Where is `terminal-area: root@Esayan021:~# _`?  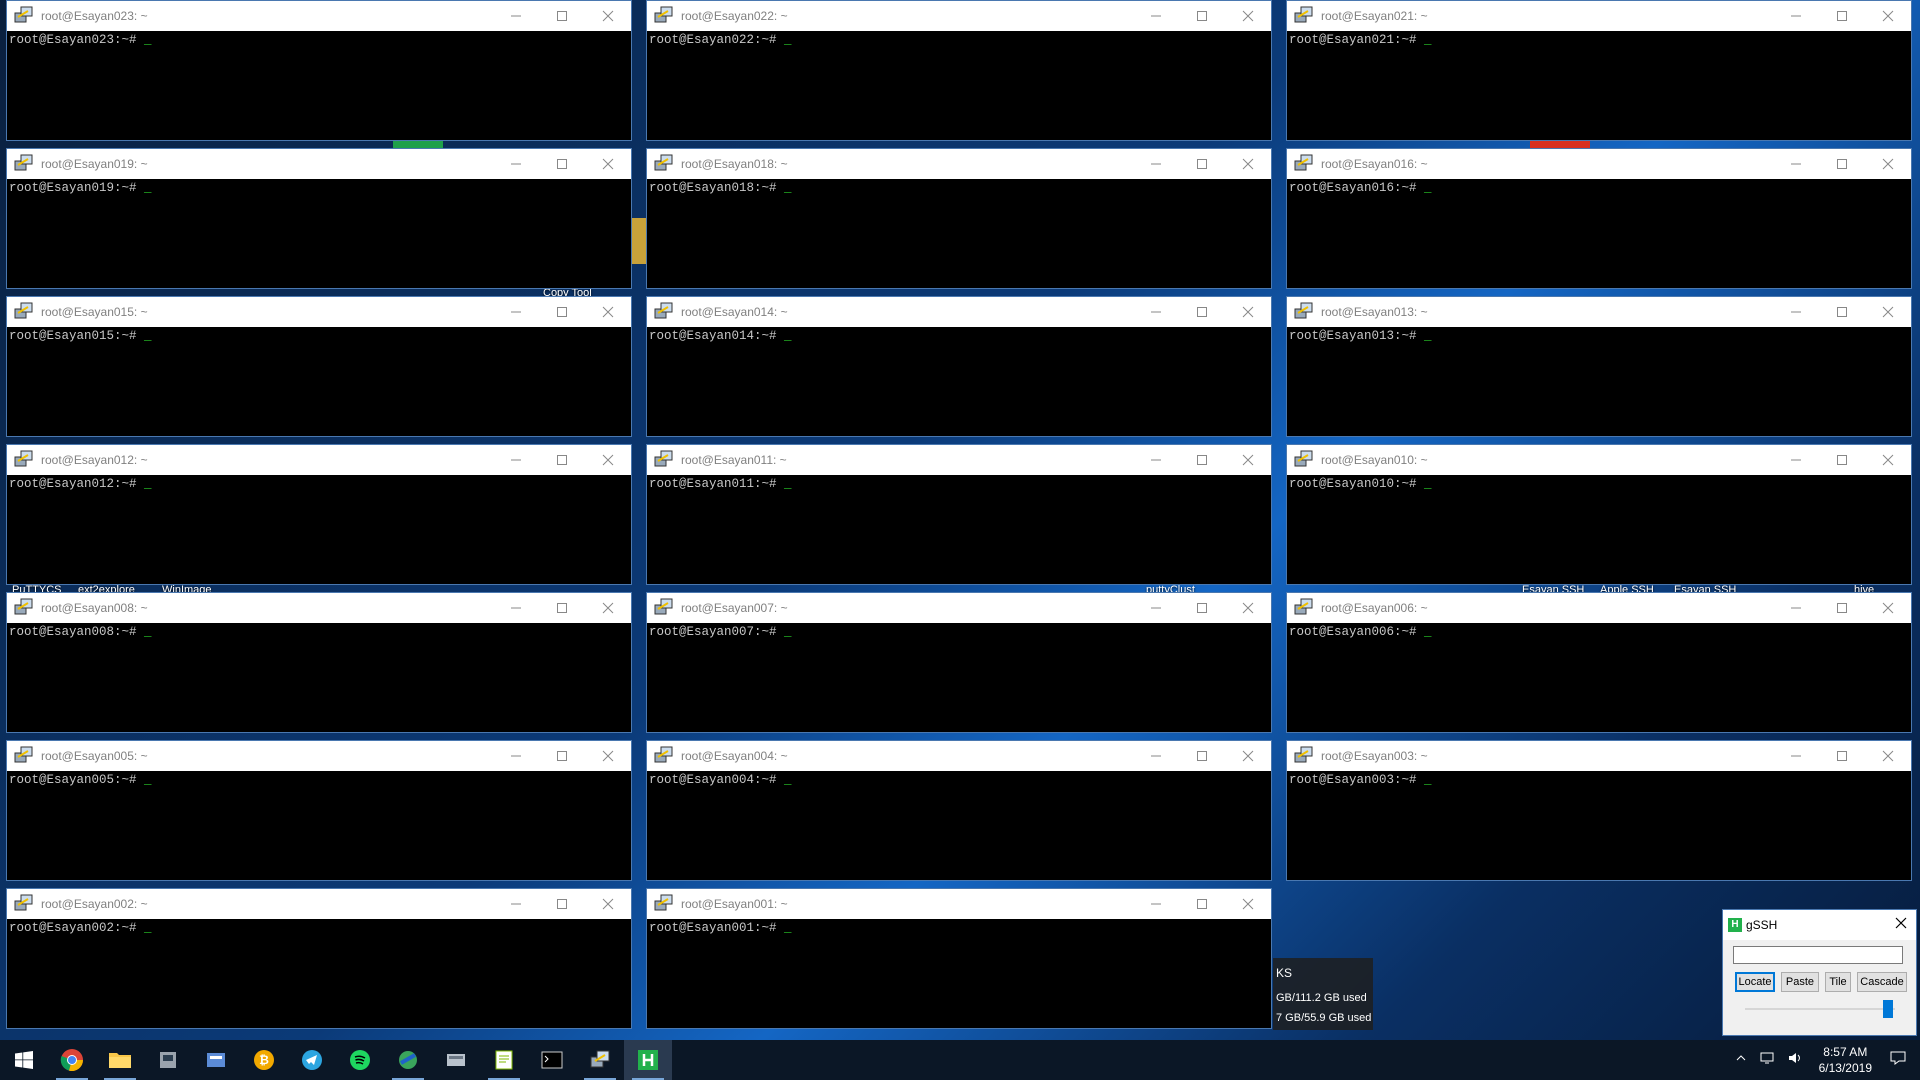
terminal-area: root@Esayan021:~# _ is located at coordinates (1599, 40).